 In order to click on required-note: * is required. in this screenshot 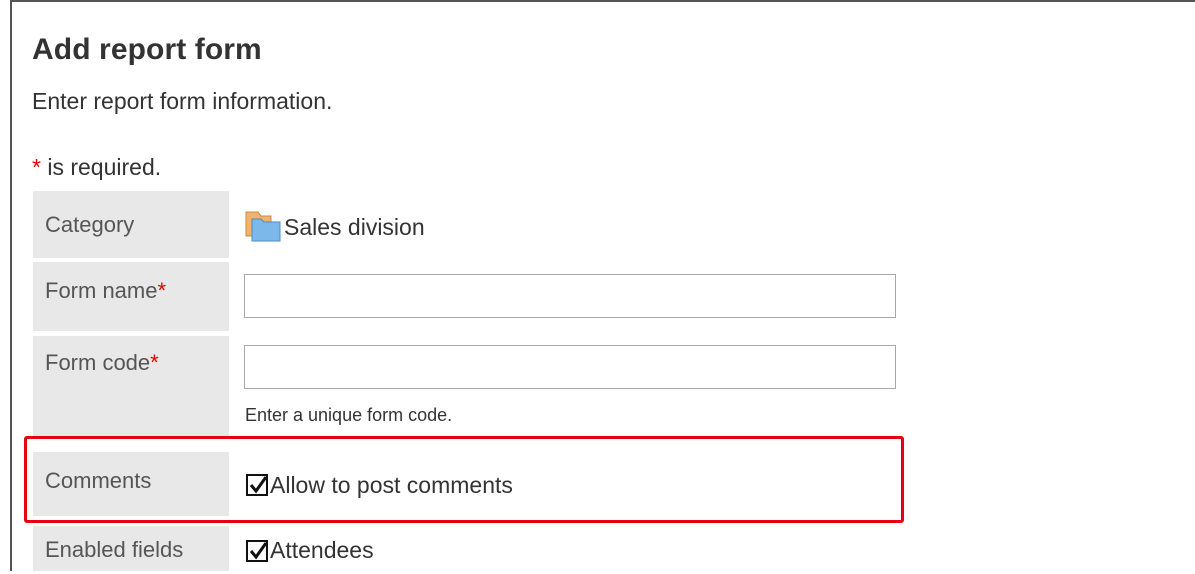, I will do `click(96, 167)`.